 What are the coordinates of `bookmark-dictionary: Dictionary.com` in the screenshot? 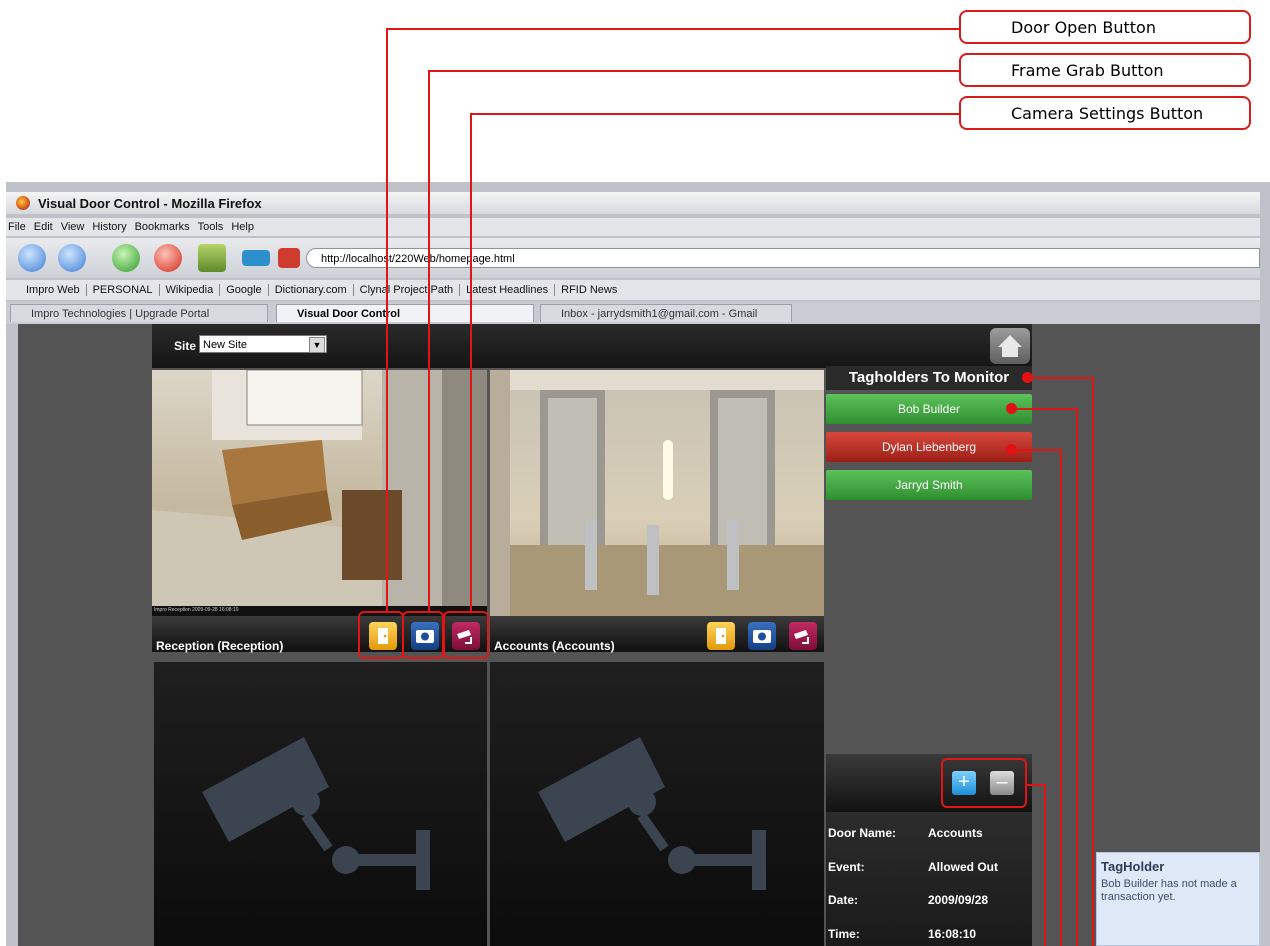 It's located at (311, 290).